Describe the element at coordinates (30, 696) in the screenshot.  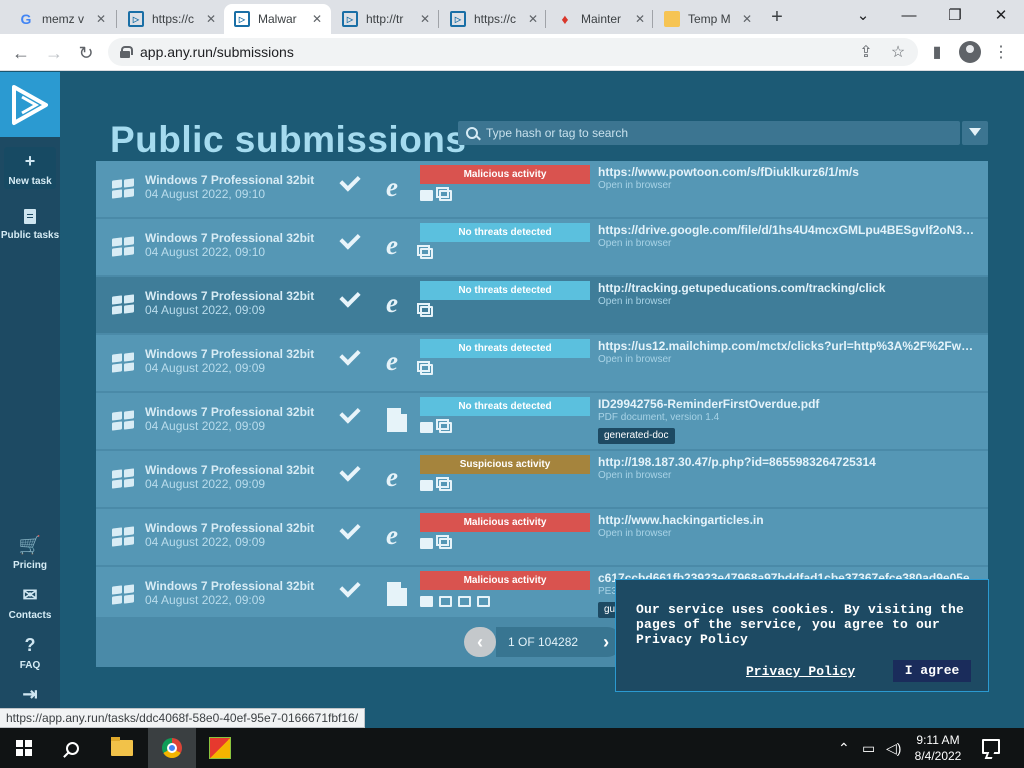
I see `logout-button: ⇥` at that location.